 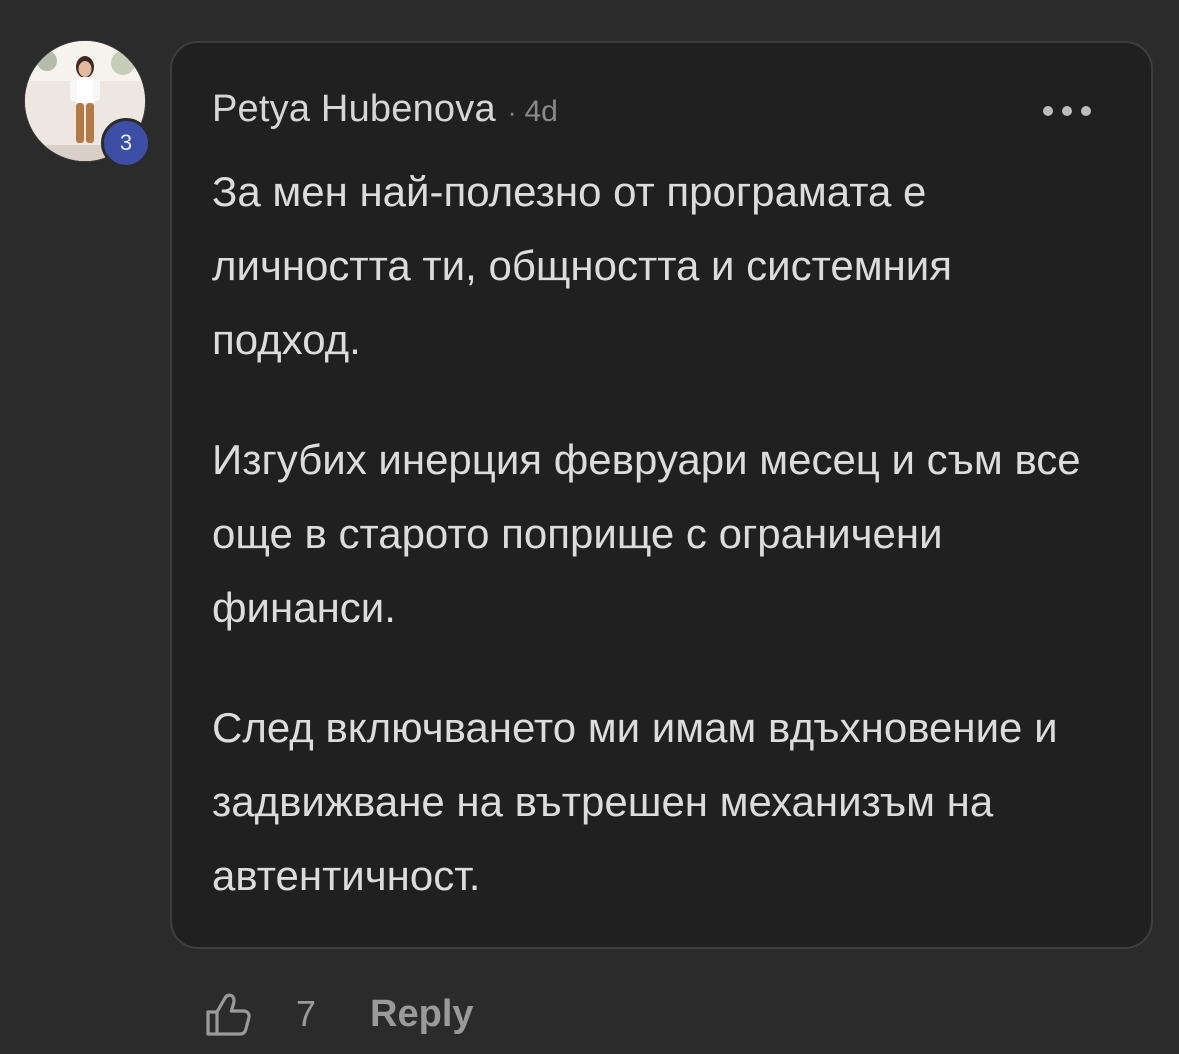 What do you see at coordinates (126, 143) in the screenshot?
I see `level-badge: 3` at bounding box center [126, 143].